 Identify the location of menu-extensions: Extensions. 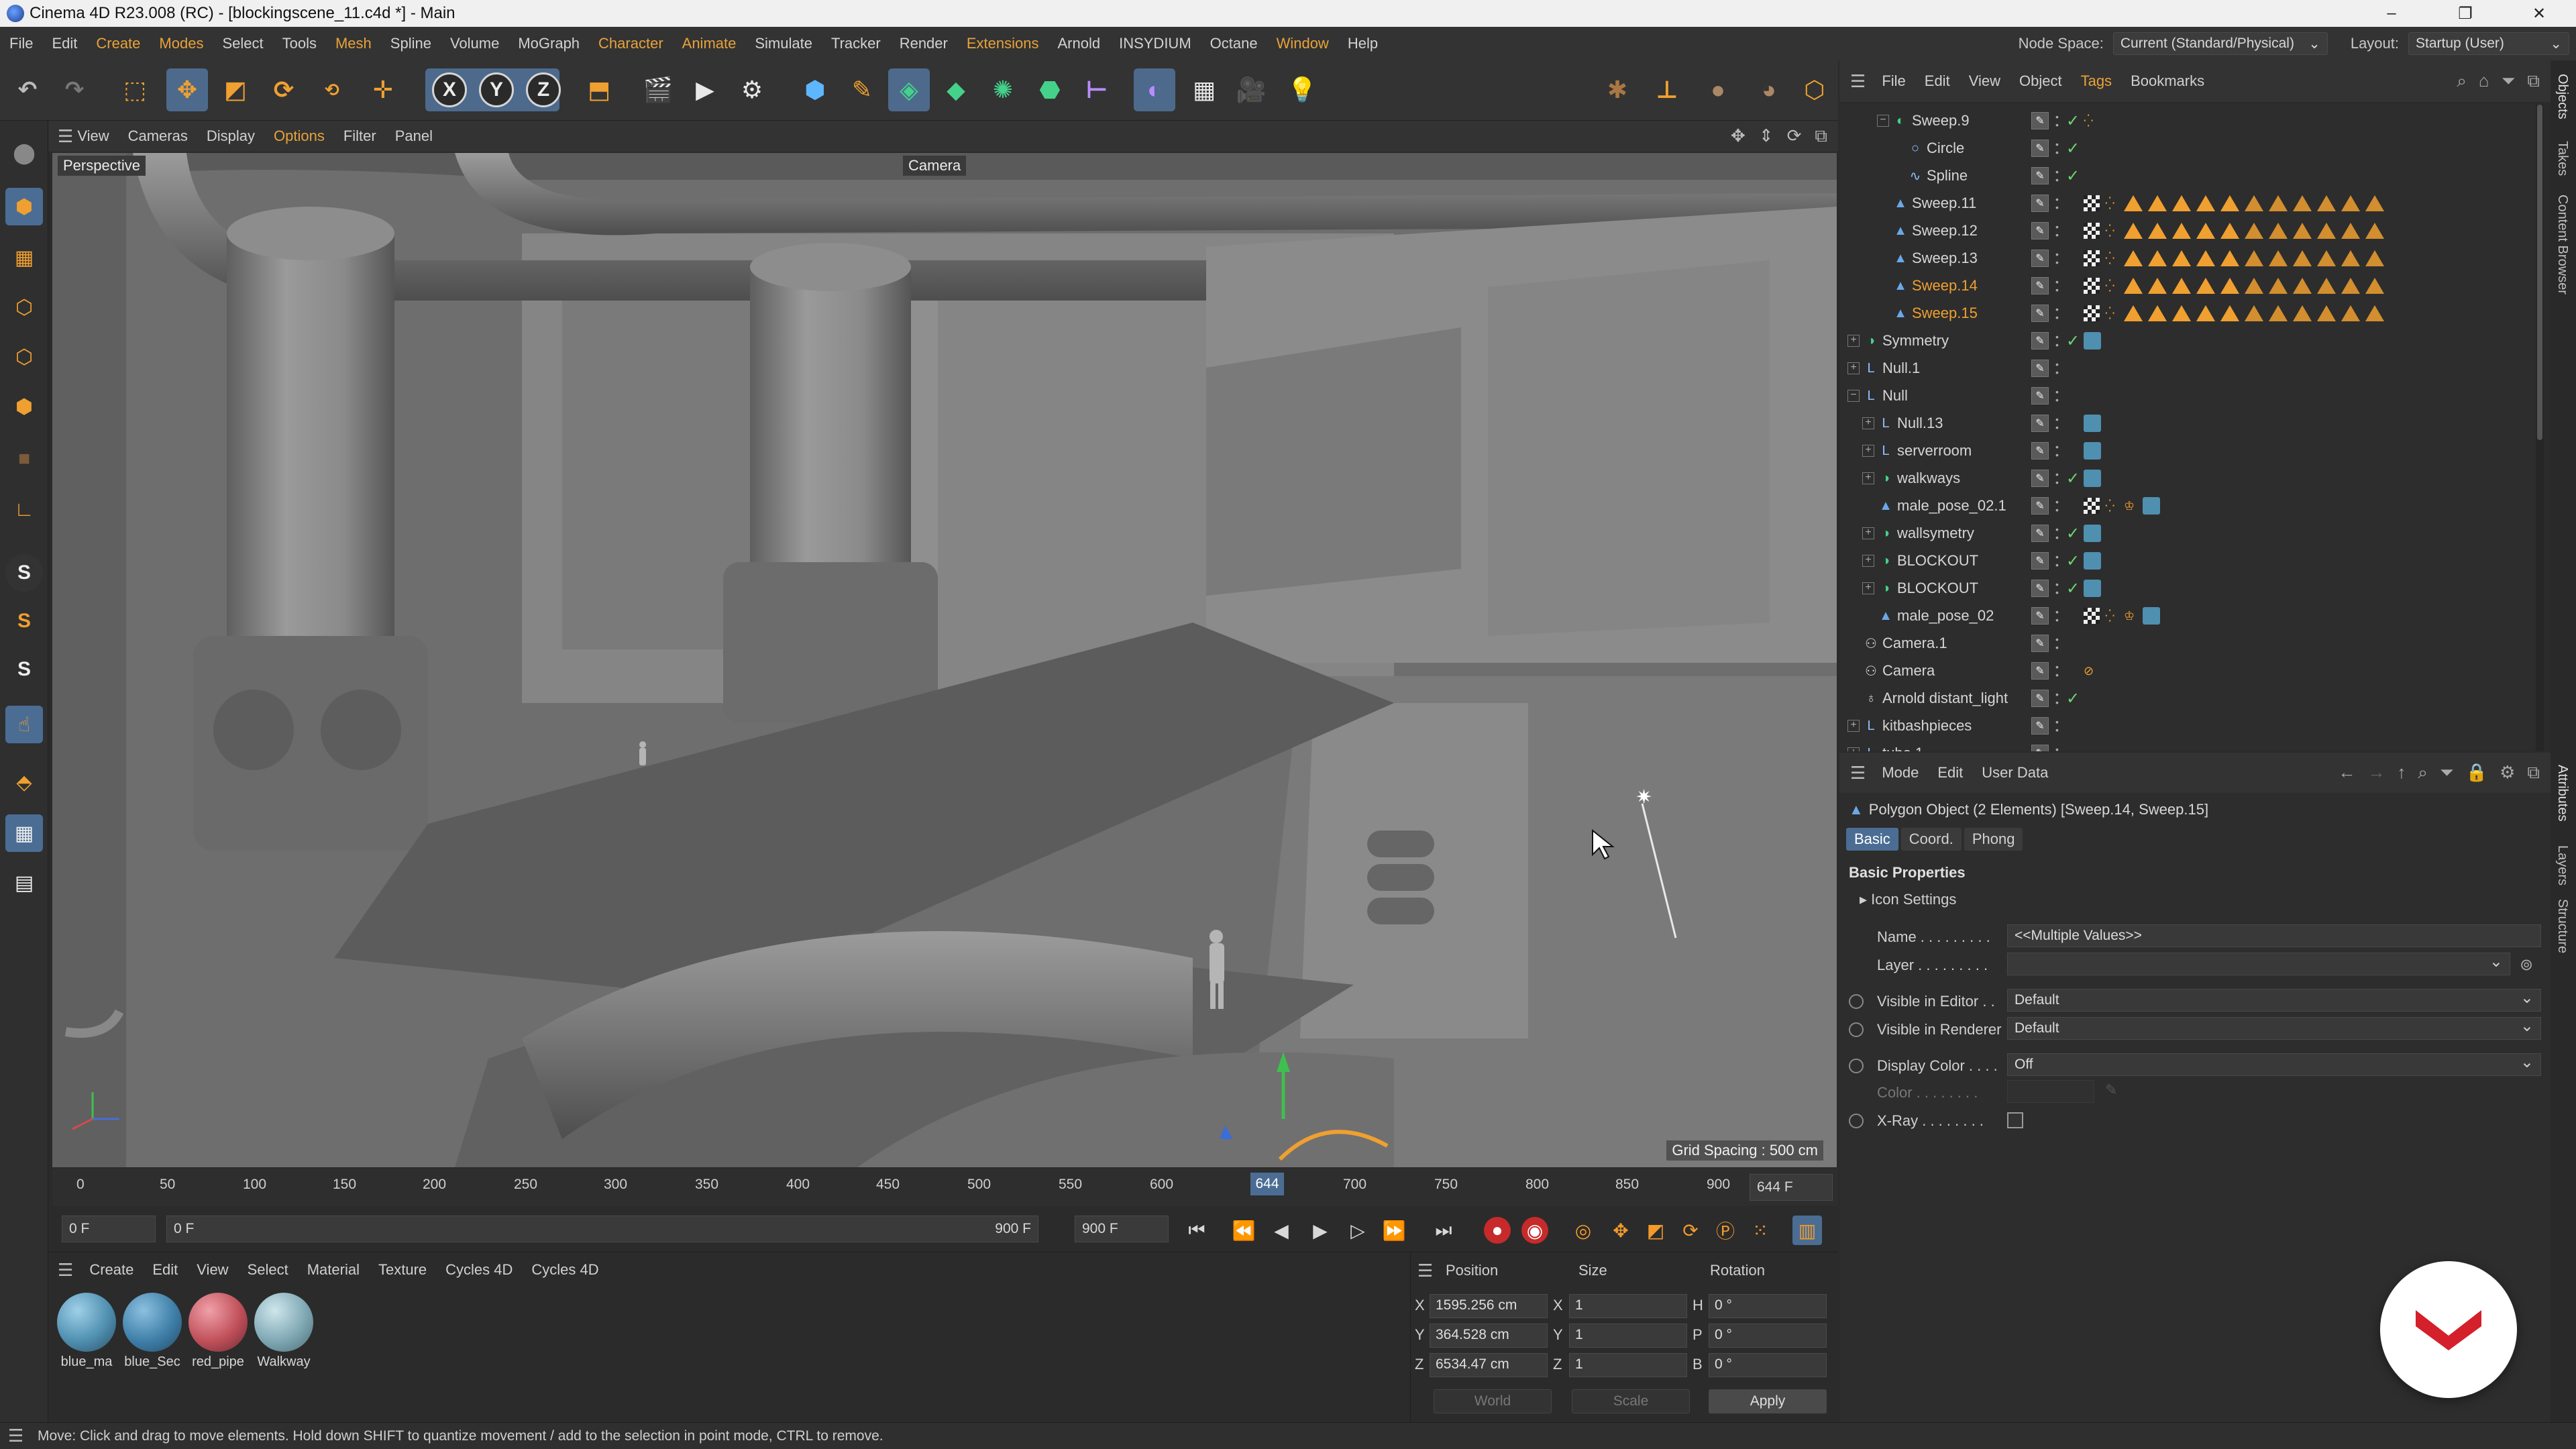
(1003, 43).